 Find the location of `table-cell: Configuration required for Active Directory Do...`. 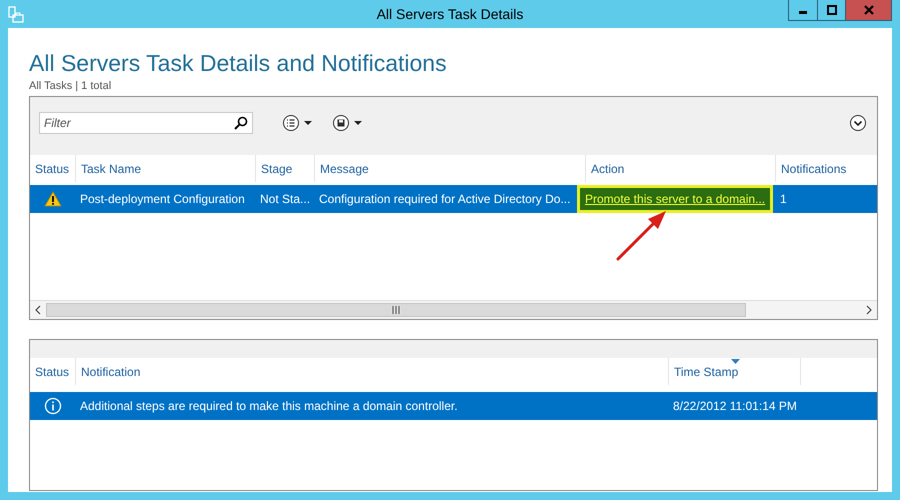

table-cell: Configuration required for Active Directory Do... is located at coordinates (444, 199).